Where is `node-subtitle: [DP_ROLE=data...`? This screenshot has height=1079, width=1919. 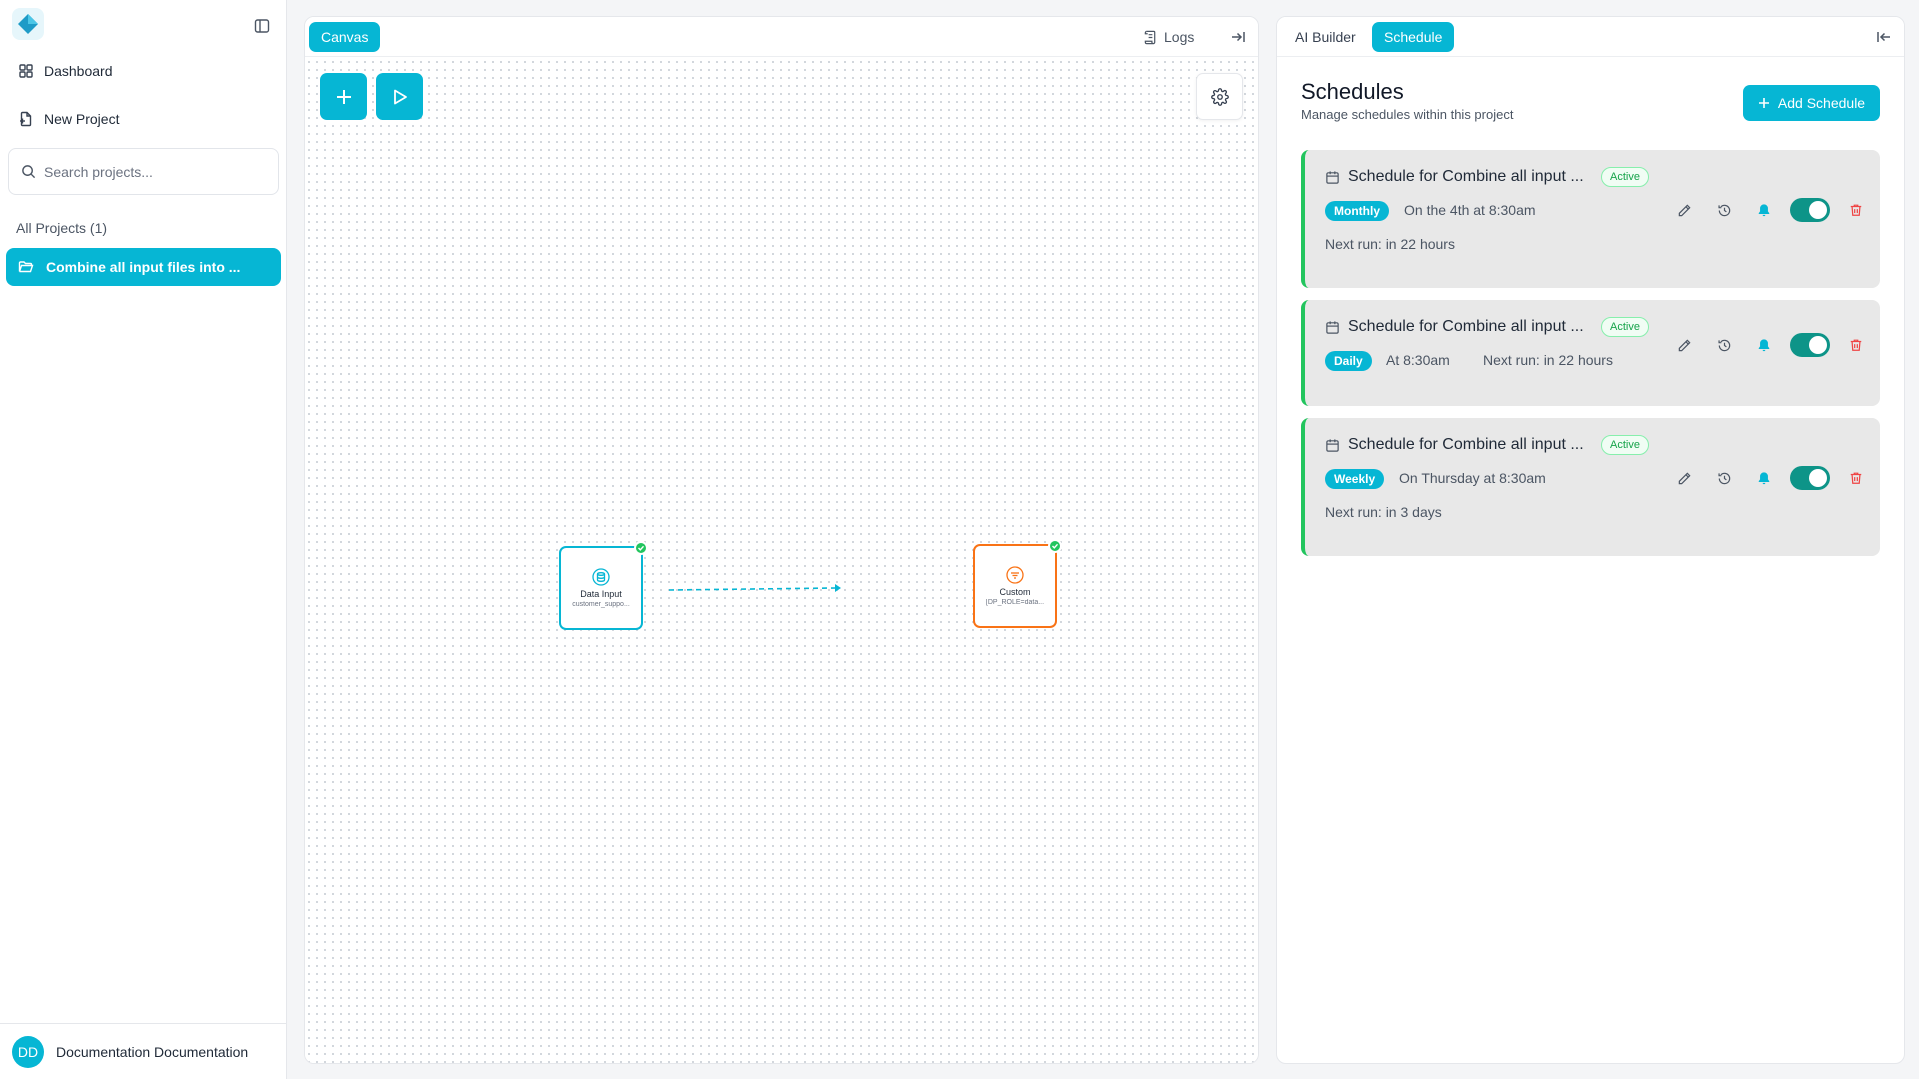 node-subtitle: [DP_ROLE=data... is located at coordinates (1015, 602).